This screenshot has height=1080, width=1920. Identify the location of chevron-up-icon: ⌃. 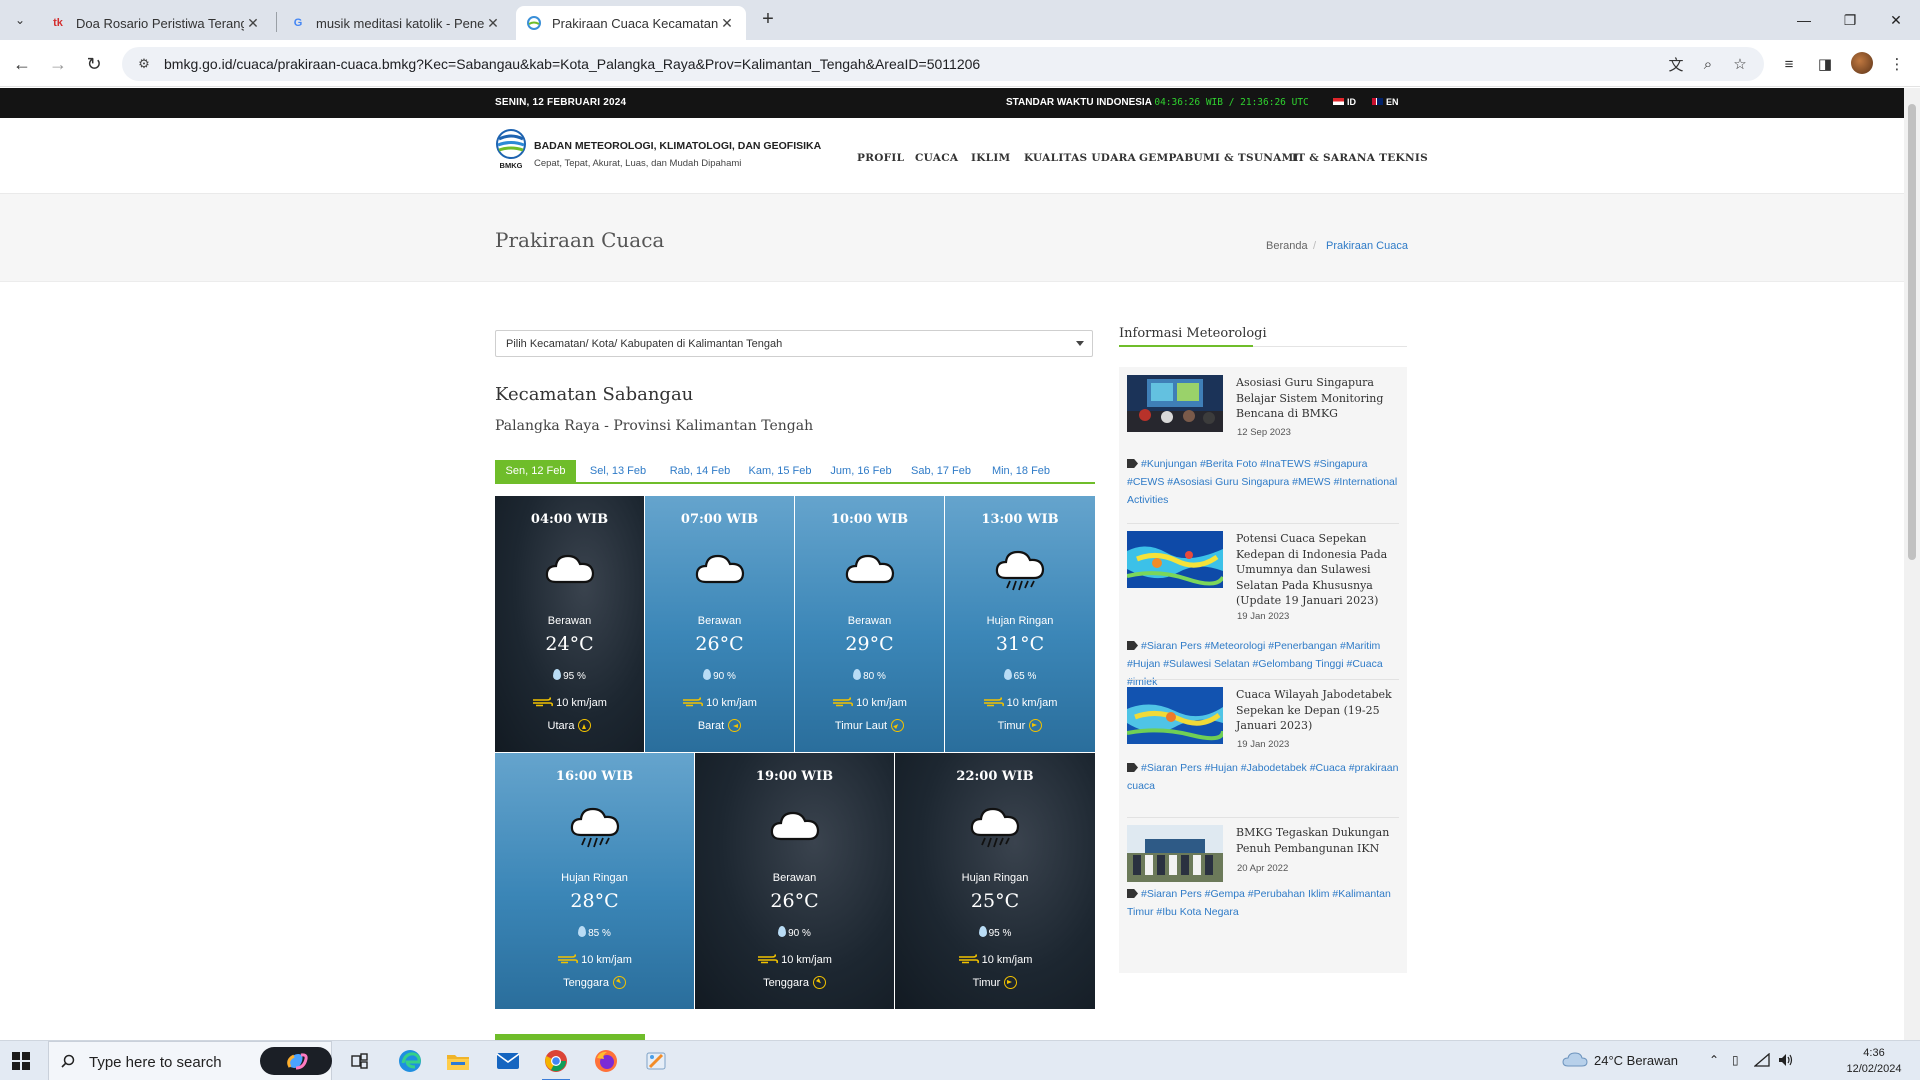
(1714, 1060).